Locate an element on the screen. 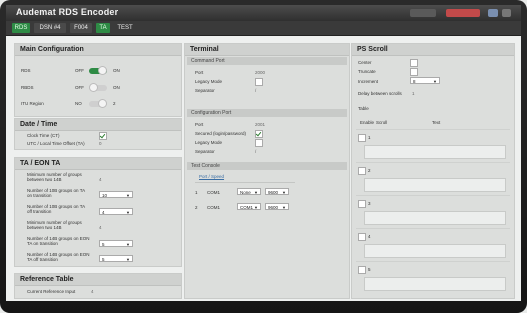  rds-on-label: ON is located at coordinates (116, 70).